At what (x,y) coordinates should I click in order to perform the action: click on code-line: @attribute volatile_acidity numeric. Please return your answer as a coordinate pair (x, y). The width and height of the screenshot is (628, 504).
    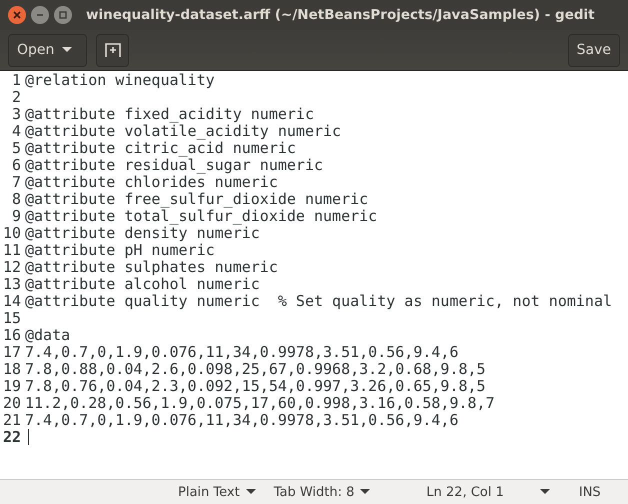
    Looking at the image, I should click on (183, 131).